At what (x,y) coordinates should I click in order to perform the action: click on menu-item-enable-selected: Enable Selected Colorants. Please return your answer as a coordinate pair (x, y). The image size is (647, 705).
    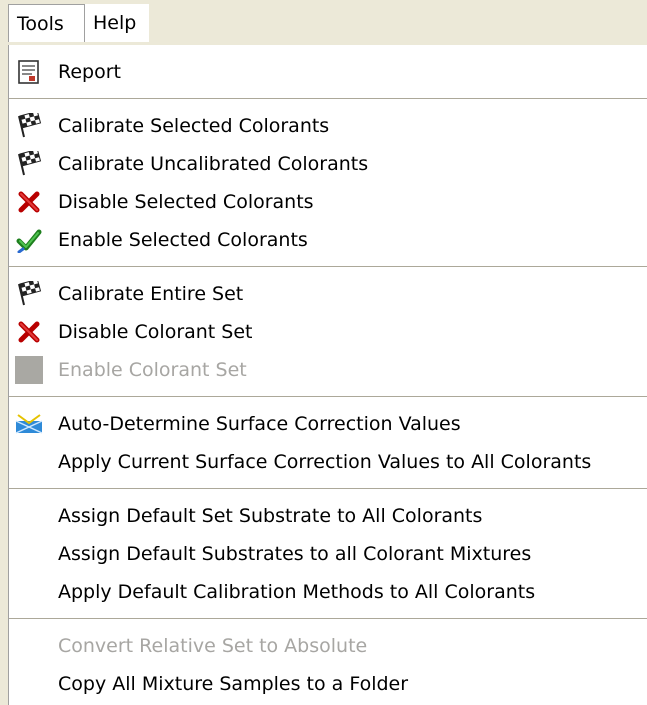
    Looking at the image, I should click on (328, 240).